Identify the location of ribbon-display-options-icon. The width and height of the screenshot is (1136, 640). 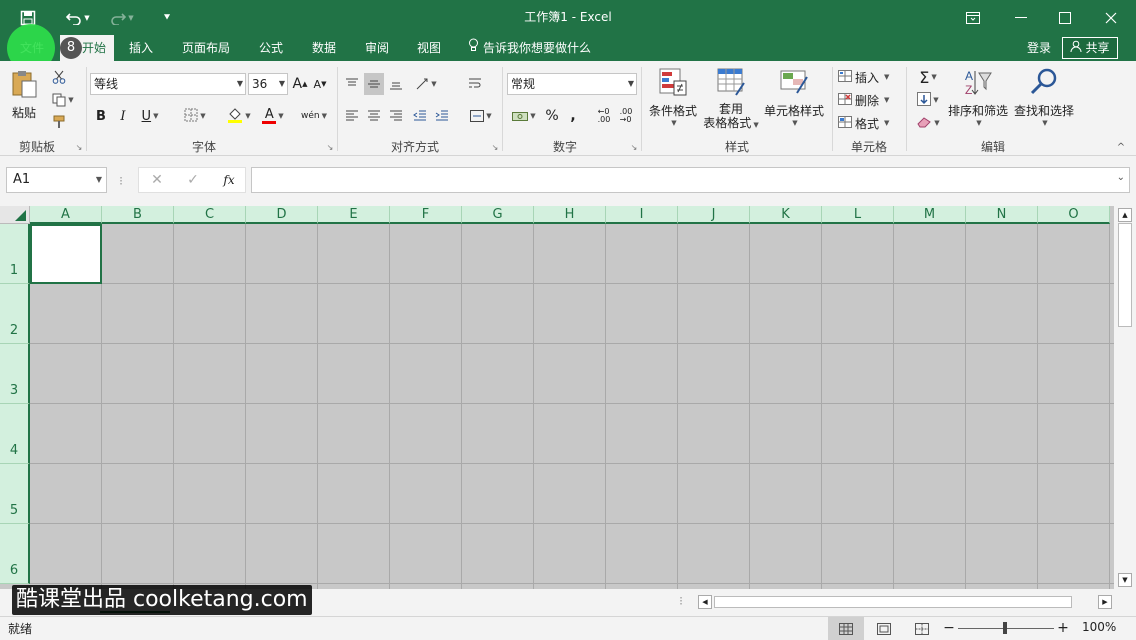
(973, 17).